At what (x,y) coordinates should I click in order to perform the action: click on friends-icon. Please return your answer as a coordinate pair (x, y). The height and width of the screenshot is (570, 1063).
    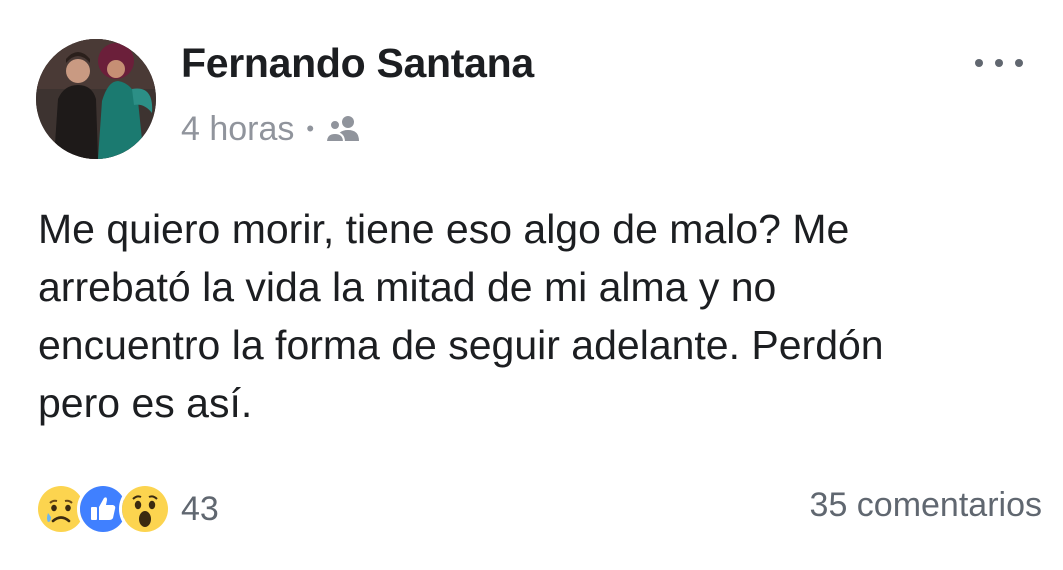
    Looking at the image, I should click on (343, 129).